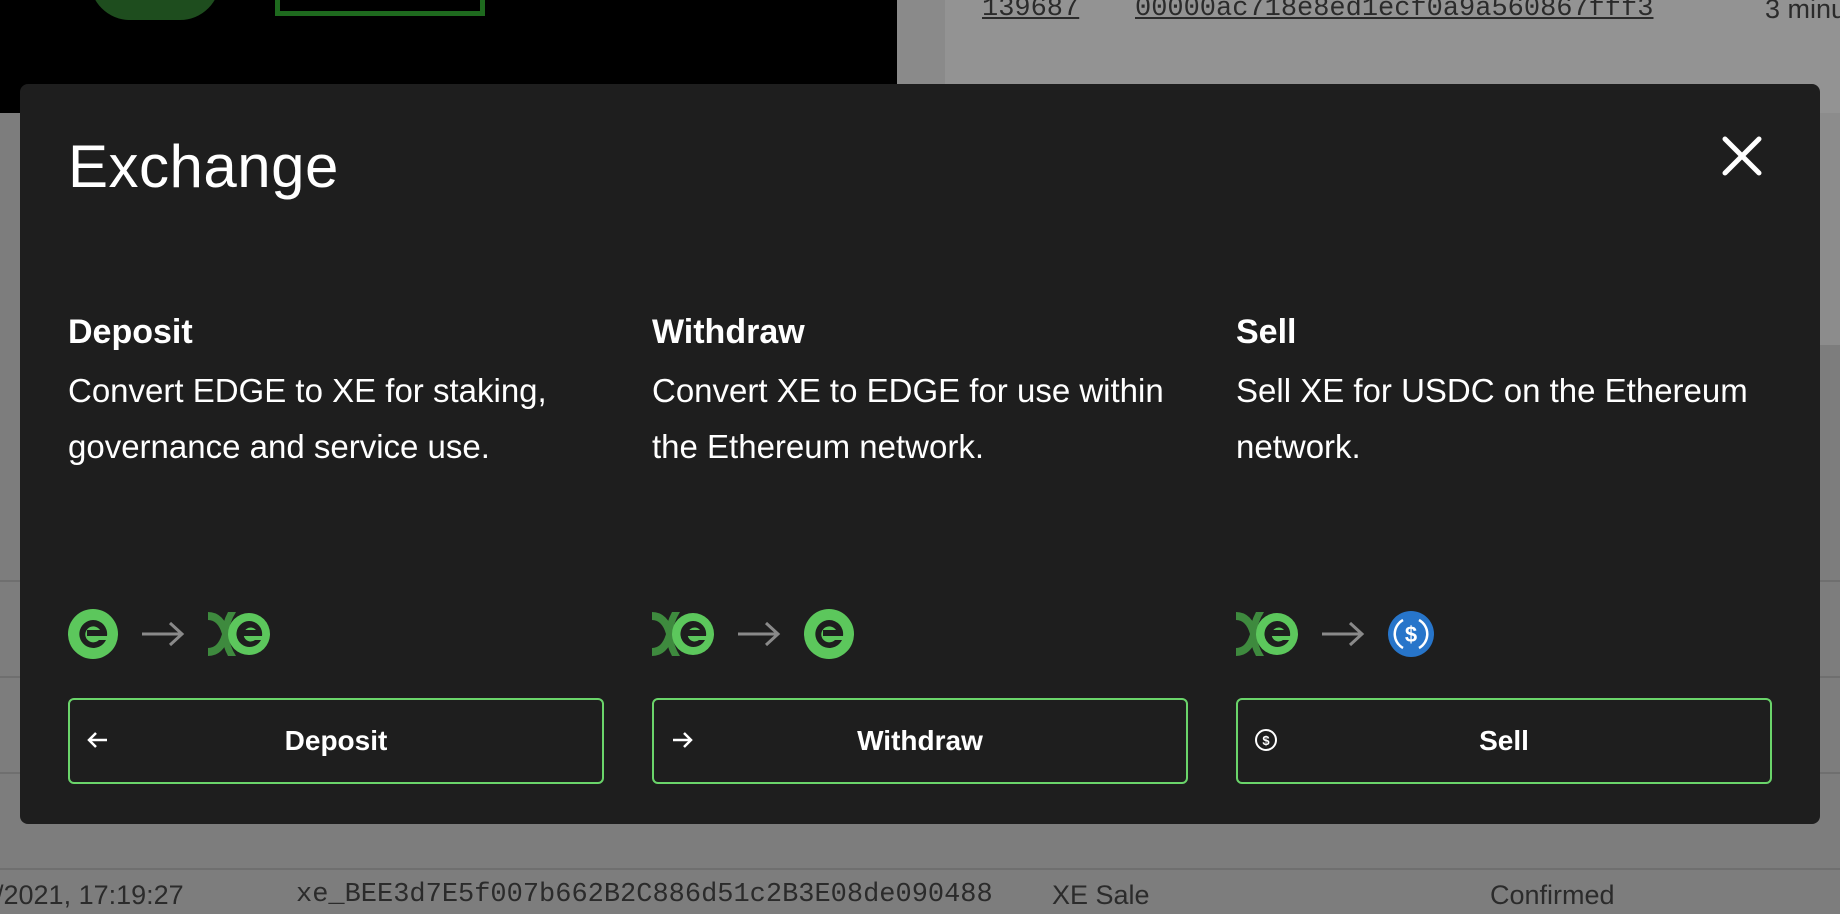 This screenshot has height=914, width=1840. I want to click on withdraw-conversion-icons, so click(753, 634).